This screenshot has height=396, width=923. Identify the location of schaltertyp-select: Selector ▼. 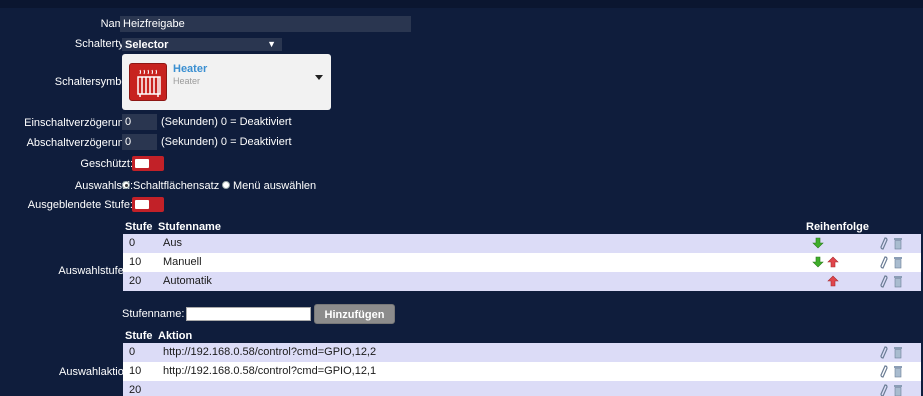
(202, 44).